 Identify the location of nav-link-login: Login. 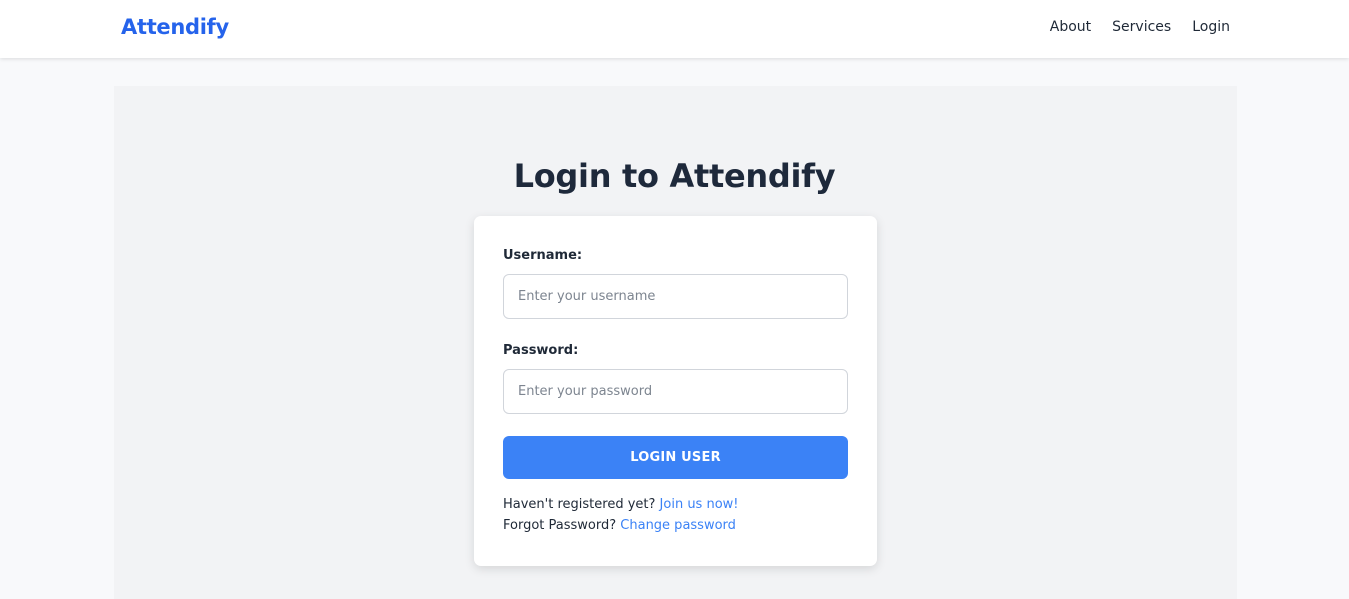
(1211, 27).